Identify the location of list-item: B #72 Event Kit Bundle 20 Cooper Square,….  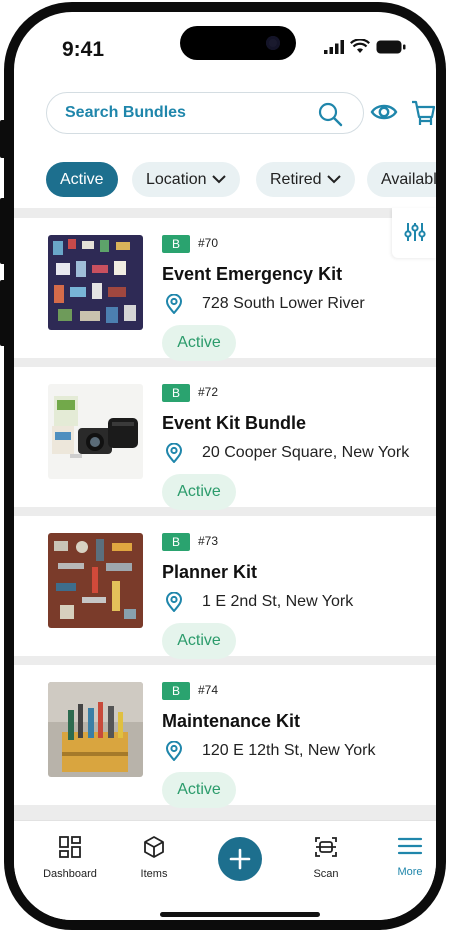
(225, 438).